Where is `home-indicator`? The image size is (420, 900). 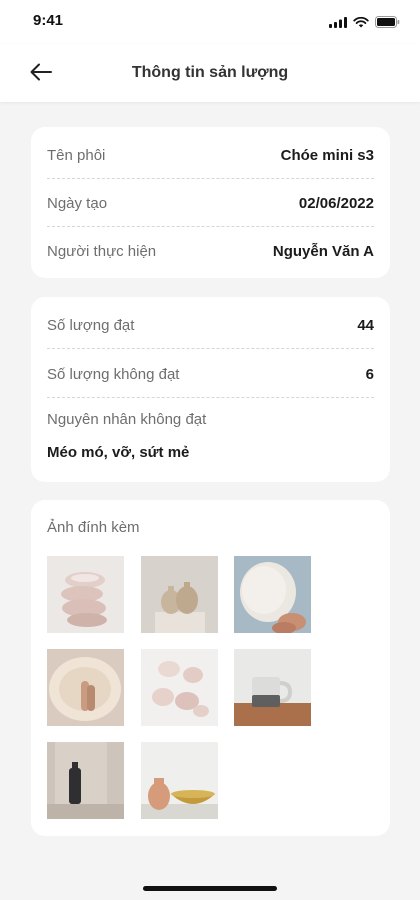 home-indicator is located at coordinates (210, 888).